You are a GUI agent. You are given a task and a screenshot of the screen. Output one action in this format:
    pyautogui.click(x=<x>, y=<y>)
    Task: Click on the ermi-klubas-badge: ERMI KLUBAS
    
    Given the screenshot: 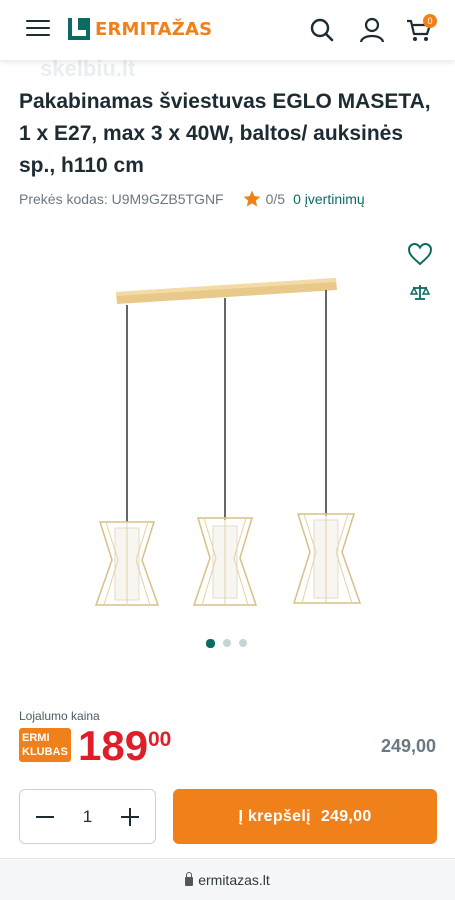 What is the action you would take?
    pyautogui.click(x=45, y=745)
    